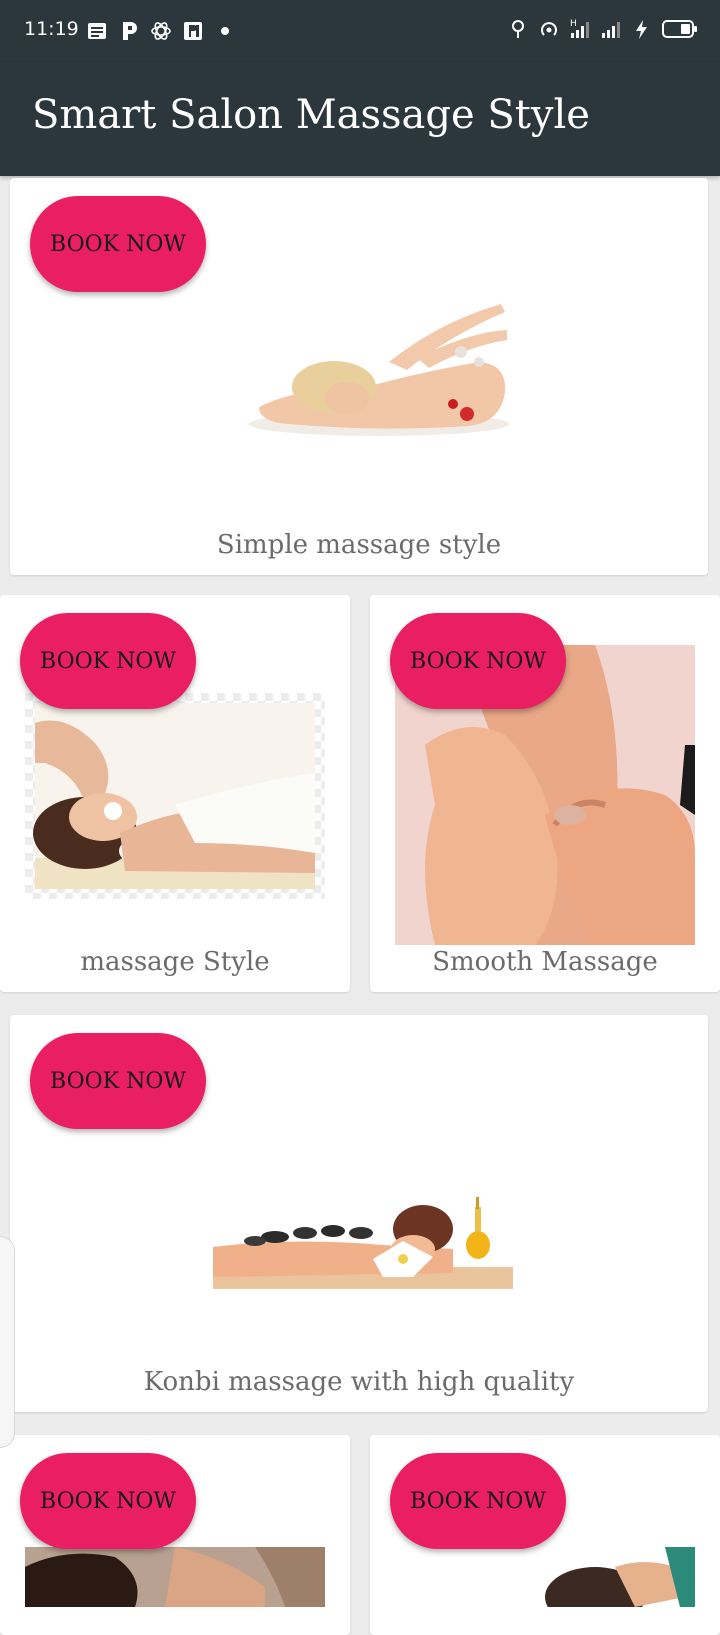 This screenshot has height=1635, width=720. What do you see at coordinates (51, 29) in the screenshot?
I see `status-time: 11:19` at bounding box center [51, 29].